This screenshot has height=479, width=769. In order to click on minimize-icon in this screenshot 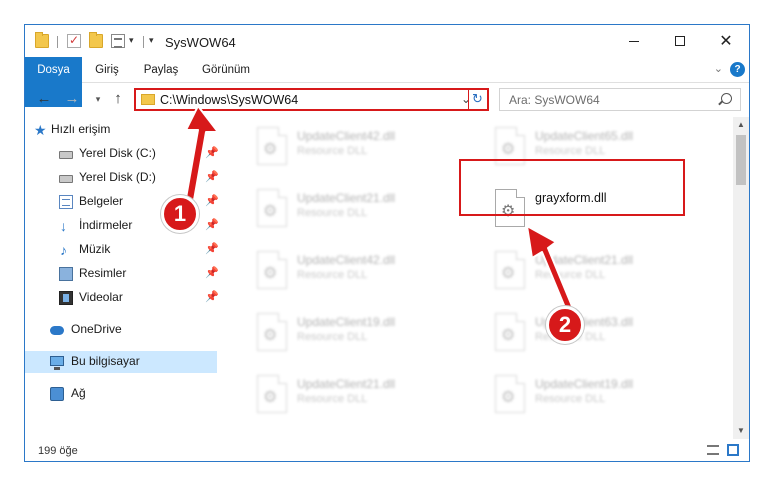, I will do `click(634, 41)`.